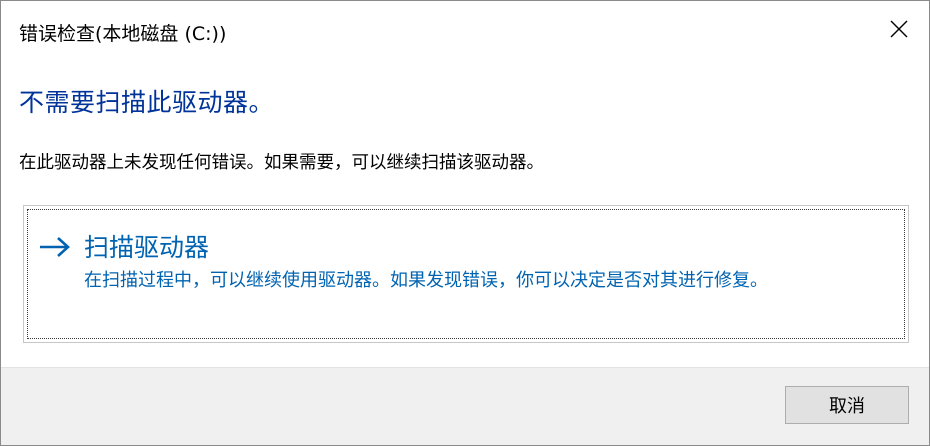  What do you see at coordinates (426, 280) in the screenshot?
I see `scan-drive-description: 在扫描过程中，可以继续使用驱动器。如果发现错误，你可以决定是否对其进行修复。` at bounding box center [426, 280].